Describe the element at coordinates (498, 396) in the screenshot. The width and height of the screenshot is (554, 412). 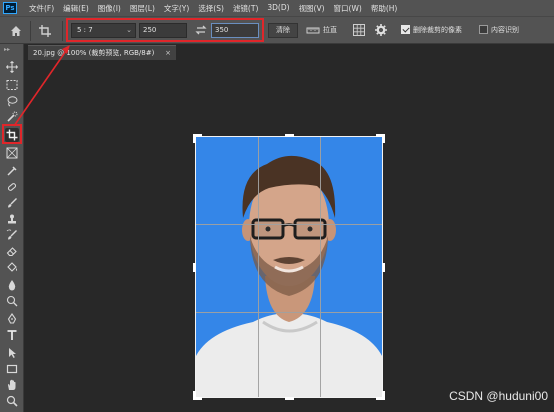
I see `watermark: CSDN @huduni00` at that location.